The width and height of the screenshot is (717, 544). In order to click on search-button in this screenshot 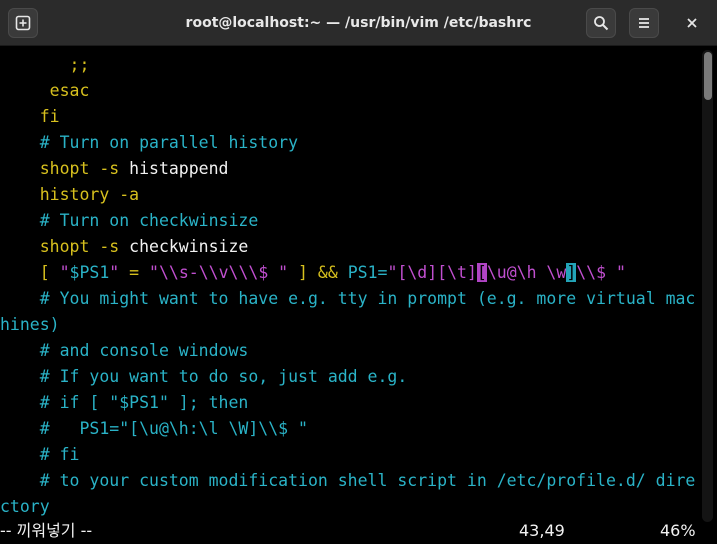, I will do `click(601, 23)`.